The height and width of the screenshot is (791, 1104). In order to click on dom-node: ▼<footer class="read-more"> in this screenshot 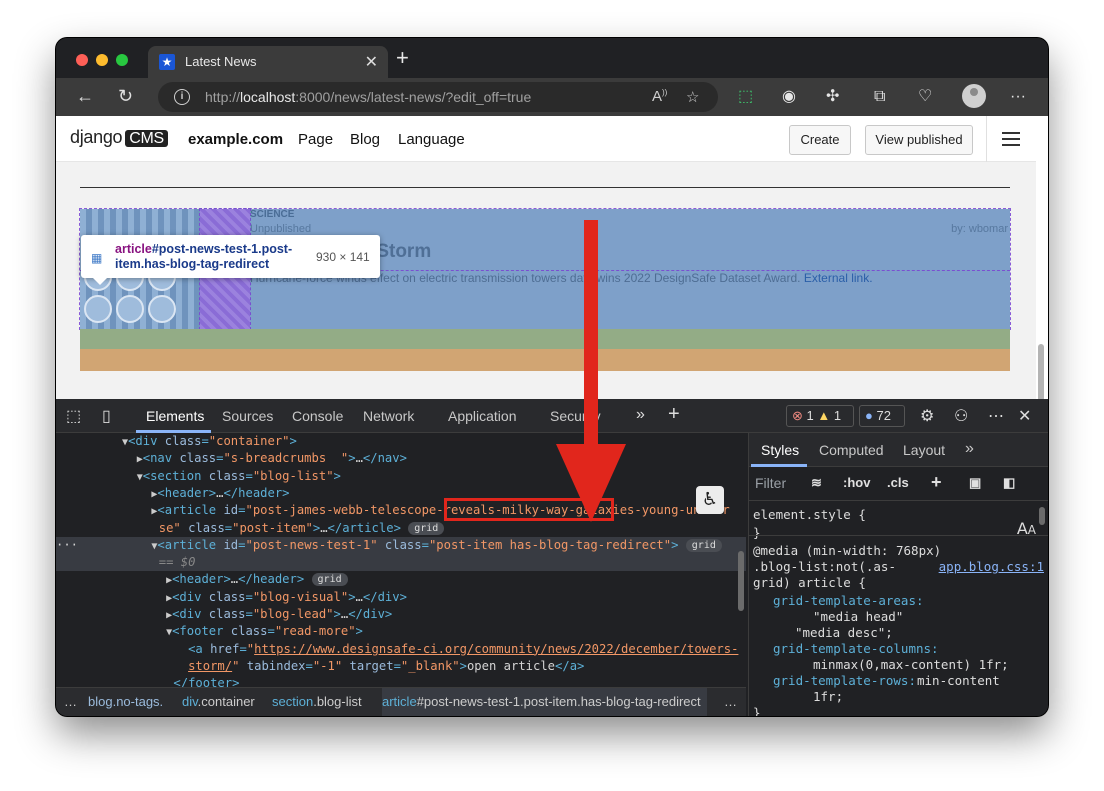, I will do `click(401, 631)`.